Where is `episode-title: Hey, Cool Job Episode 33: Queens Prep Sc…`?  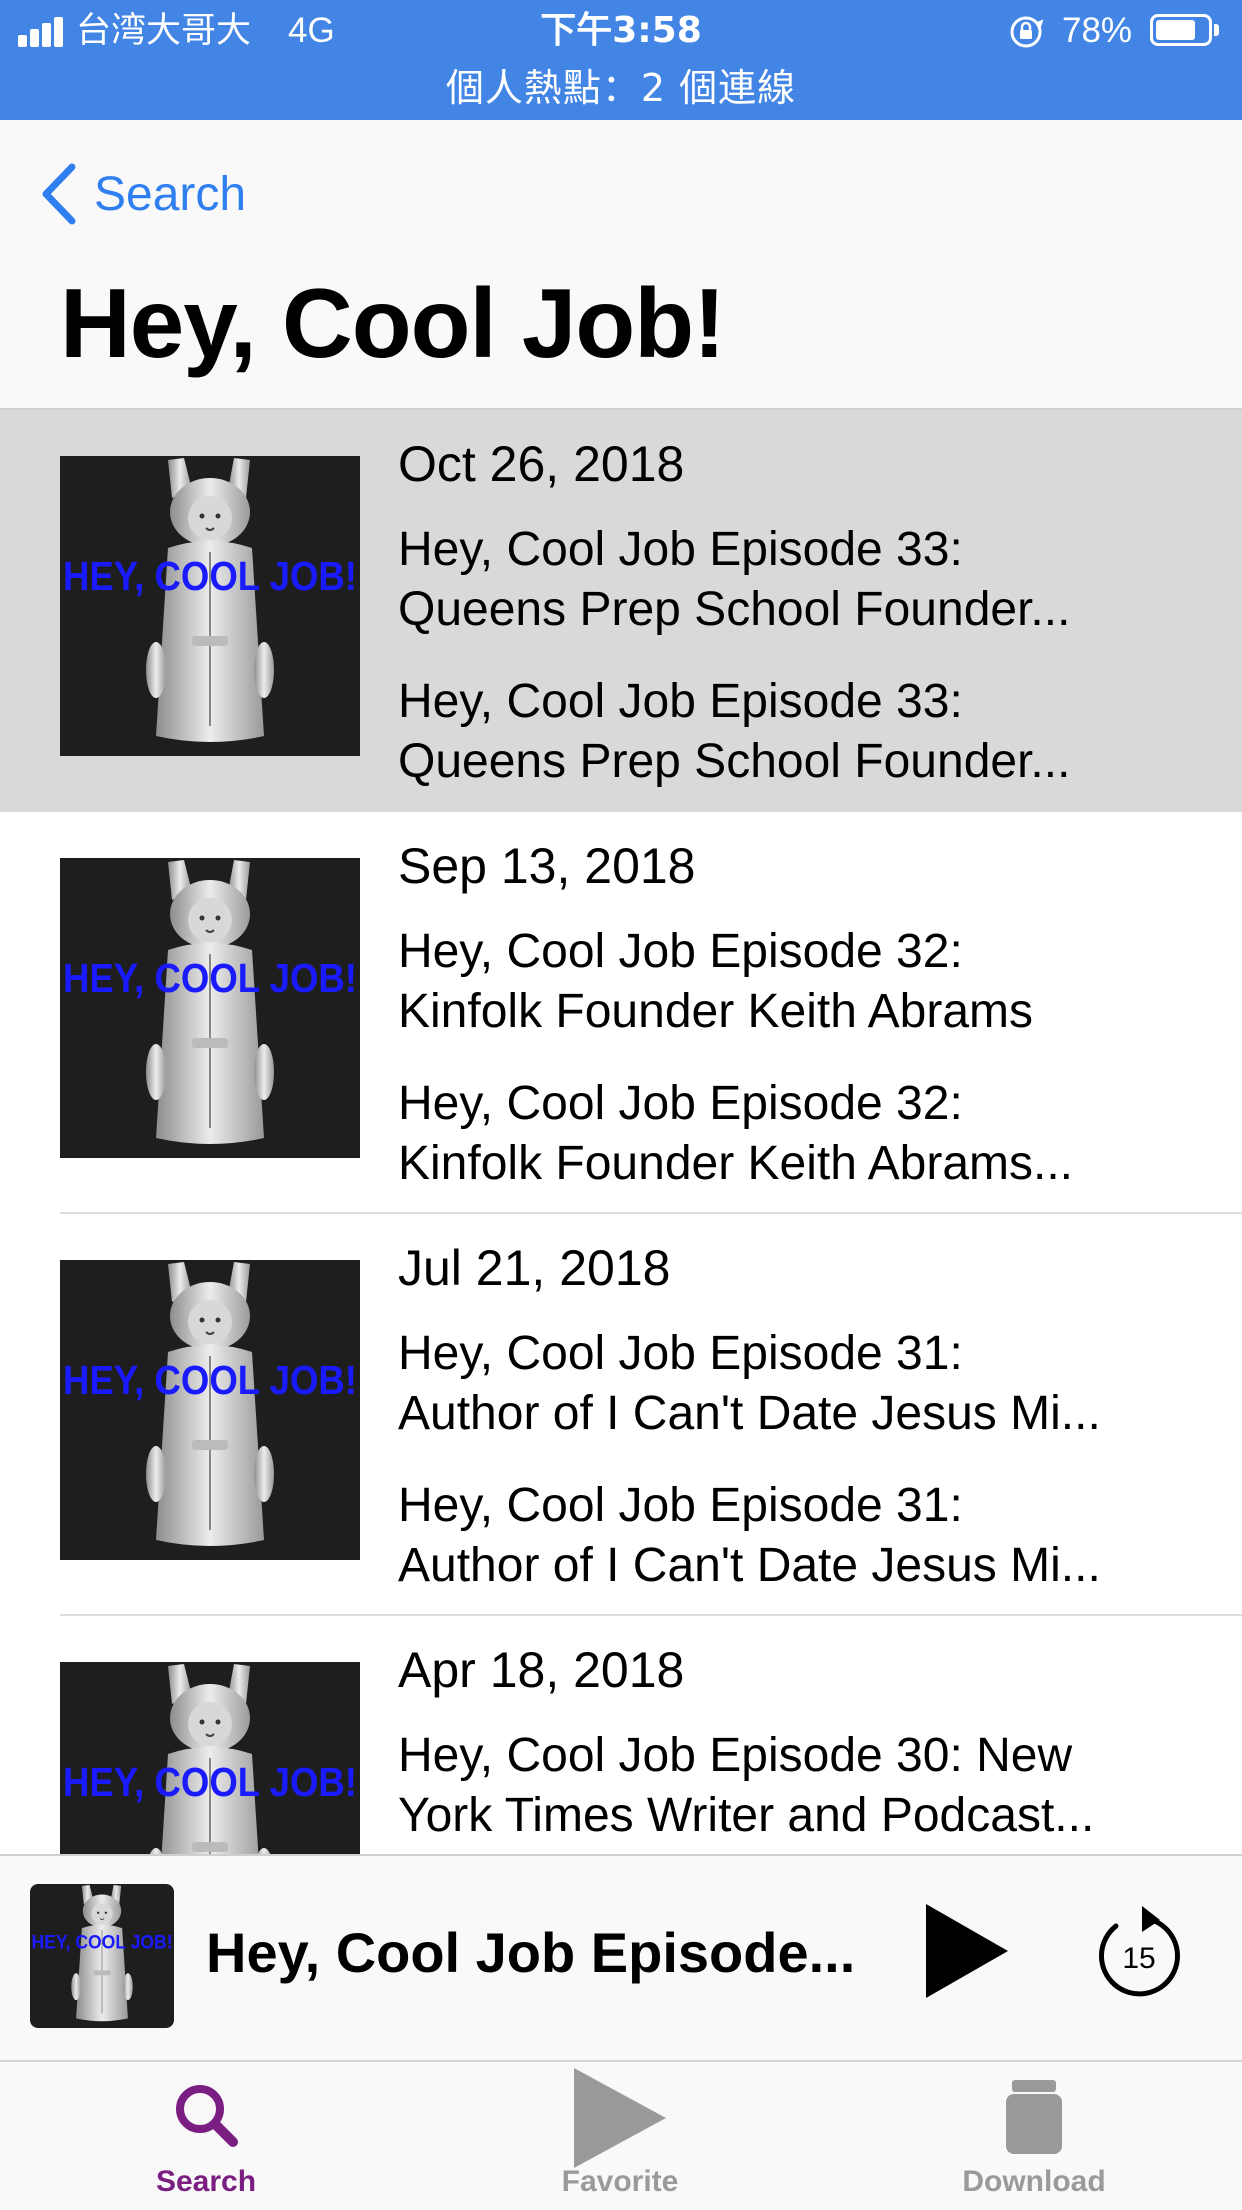 episode-title: Hey, Cool Job Episode 33: Queens Prep Sc… is located at coordinates (798, 580).